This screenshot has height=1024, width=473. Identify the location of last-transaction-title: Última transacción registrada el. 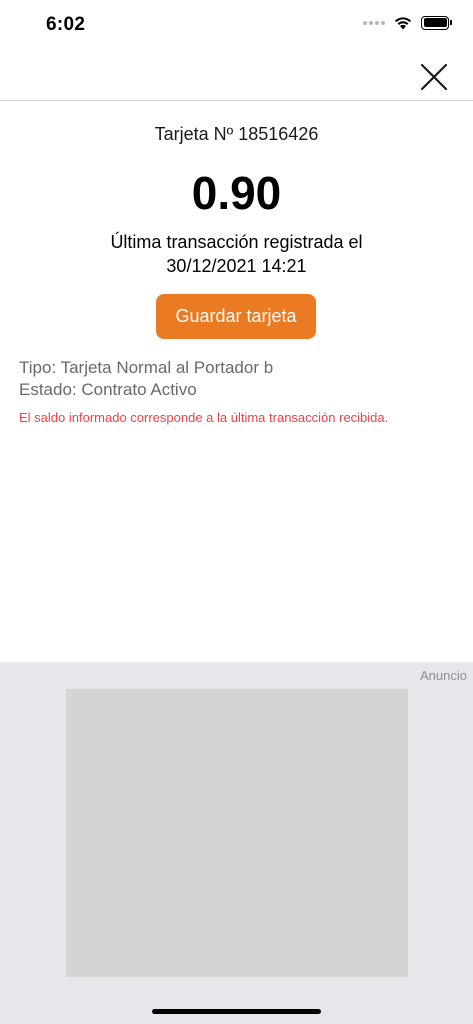
(236, 242).